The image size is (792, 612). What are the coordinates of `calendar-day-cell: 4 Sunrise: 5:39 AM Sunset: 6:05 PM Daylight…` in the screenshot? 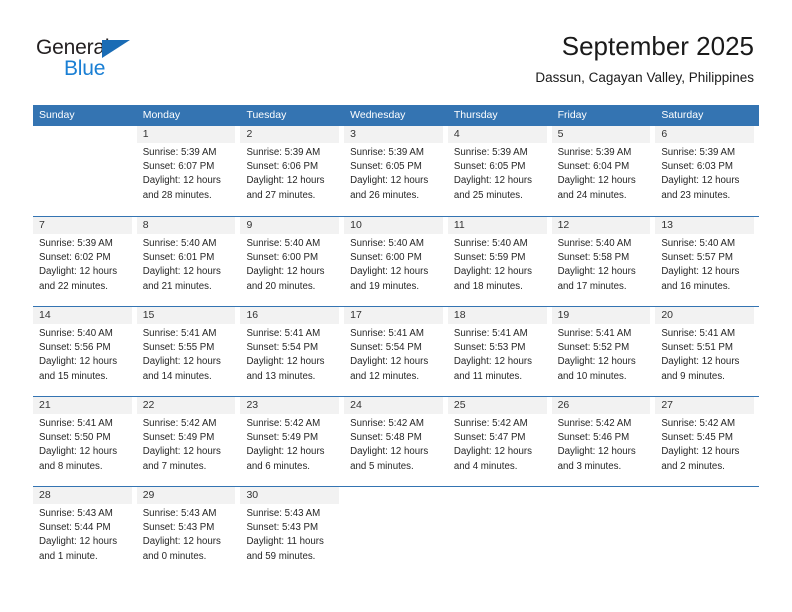 It's located at (499, 171).